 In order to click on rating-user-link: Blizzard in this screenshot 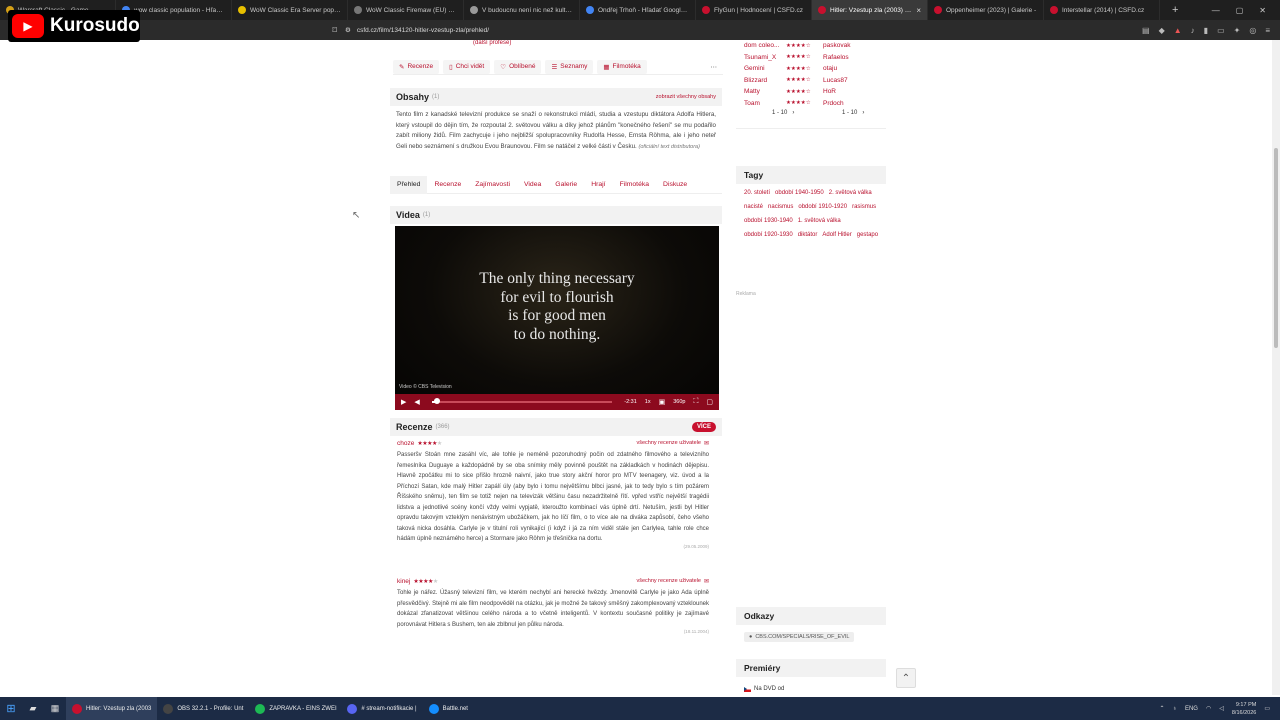, I will do `click(765, 80)`.